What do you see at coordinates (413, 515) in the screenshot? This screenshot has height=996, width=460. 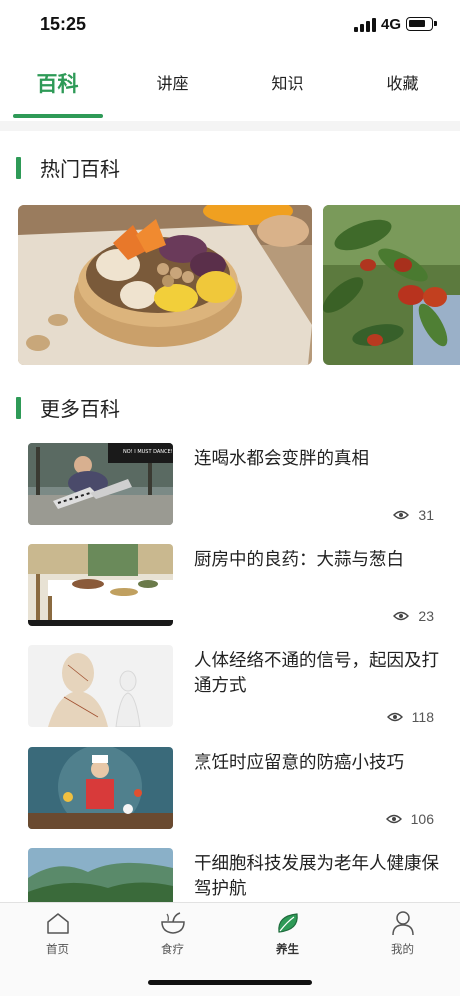 I see `view-count: 31` at bounding box center [413, 515].